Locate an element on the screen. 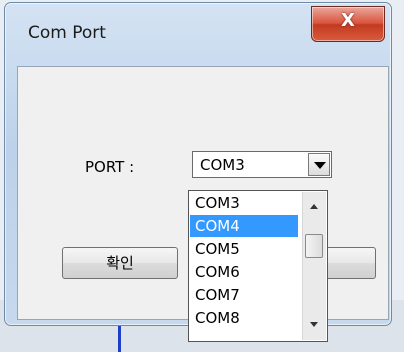 This screenshot has height=352, width=404. port-label: PORT : is located at coordinates (110, 167).